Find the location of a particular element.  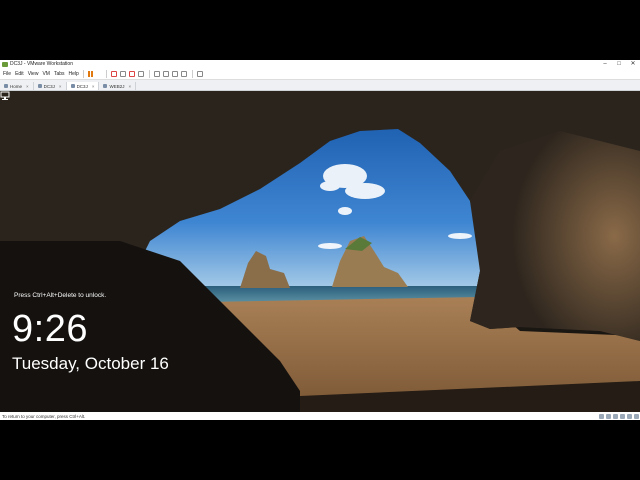

unity-icon is located at coordinates (175, 73).